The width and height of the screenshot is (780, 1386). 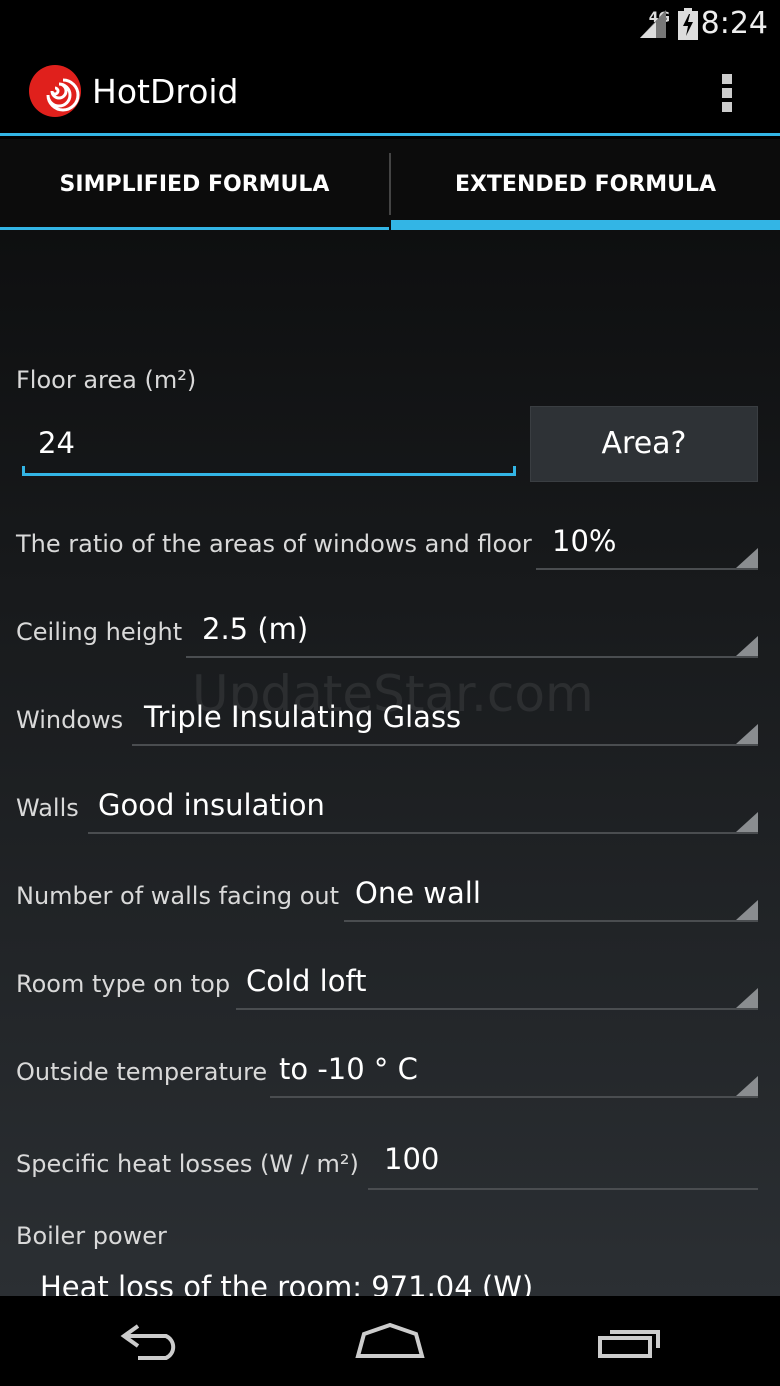 What do you see at coordinates (647, 545) in the screenshot?
I see `ratio-spinner: 10%` at bounding box center [647, 545].